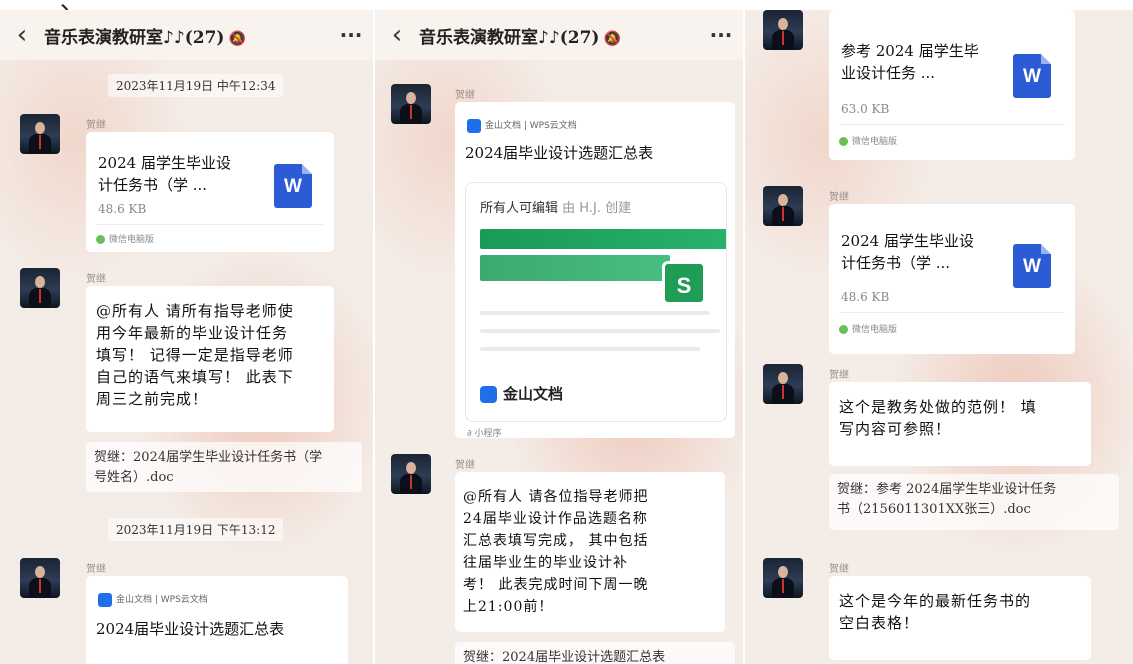  What do you see at coordinates (684, 283) in the screenshot?
I see `spreadsheet-icon: S` at bounding box center [684, 283].